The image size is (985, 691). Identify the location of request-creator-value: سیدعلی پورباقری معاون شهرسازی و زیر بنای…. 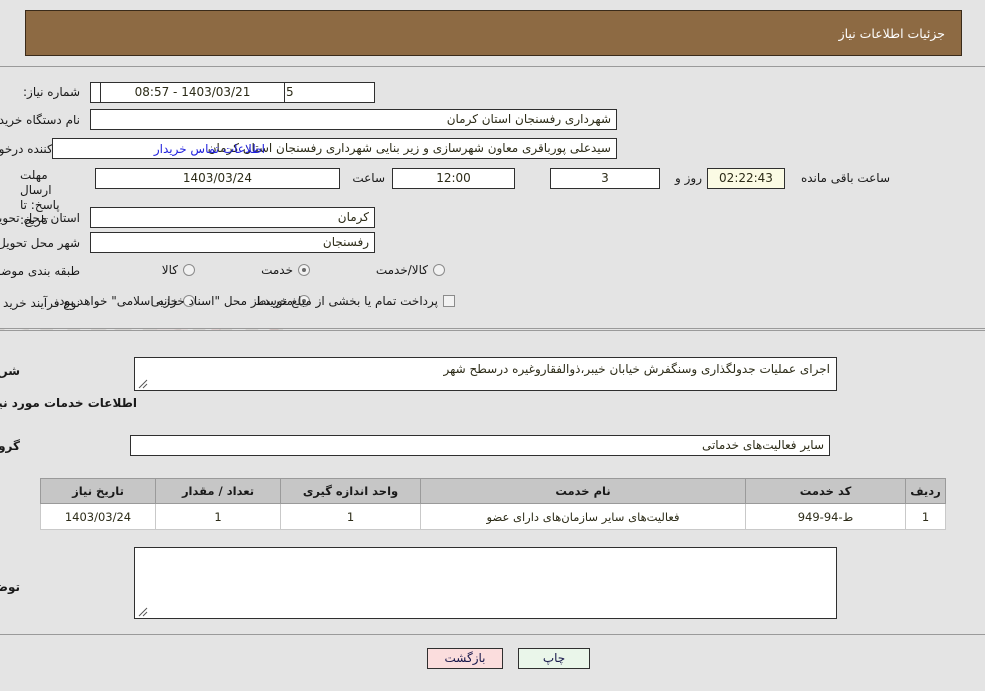
(334, 148).